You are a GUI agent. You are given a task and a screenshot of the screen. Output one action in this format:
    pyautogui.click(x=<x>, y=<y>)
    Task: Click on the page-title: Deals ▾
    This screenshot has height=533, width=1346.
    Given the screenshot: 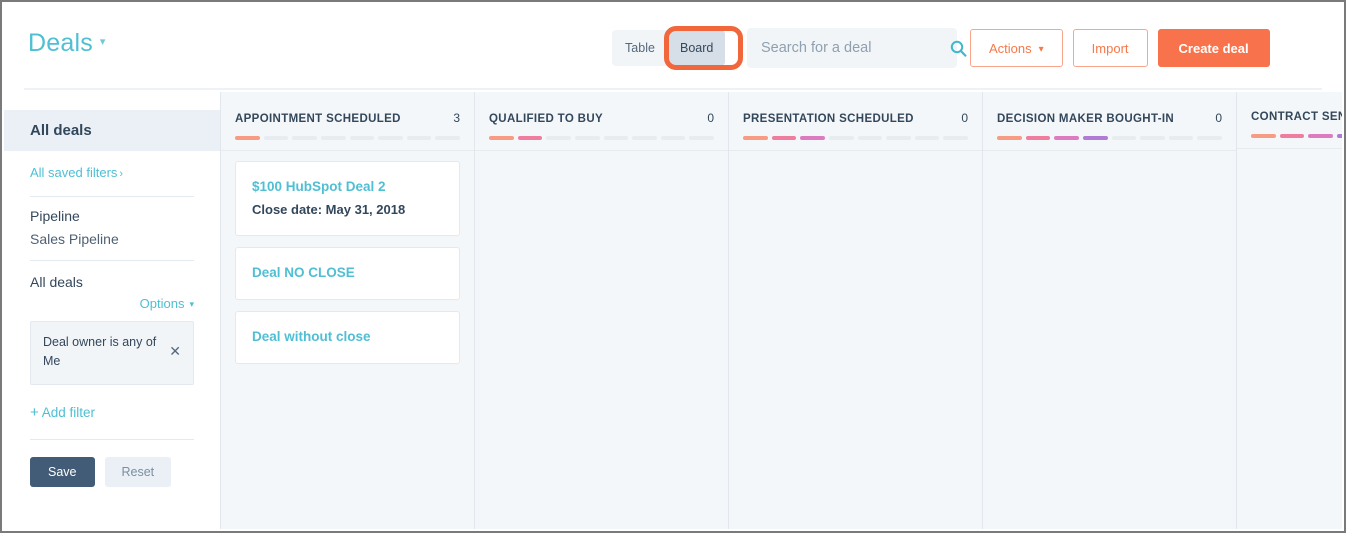 What is the action you would take?
    pyautogui.click(x=67, y=43)
    